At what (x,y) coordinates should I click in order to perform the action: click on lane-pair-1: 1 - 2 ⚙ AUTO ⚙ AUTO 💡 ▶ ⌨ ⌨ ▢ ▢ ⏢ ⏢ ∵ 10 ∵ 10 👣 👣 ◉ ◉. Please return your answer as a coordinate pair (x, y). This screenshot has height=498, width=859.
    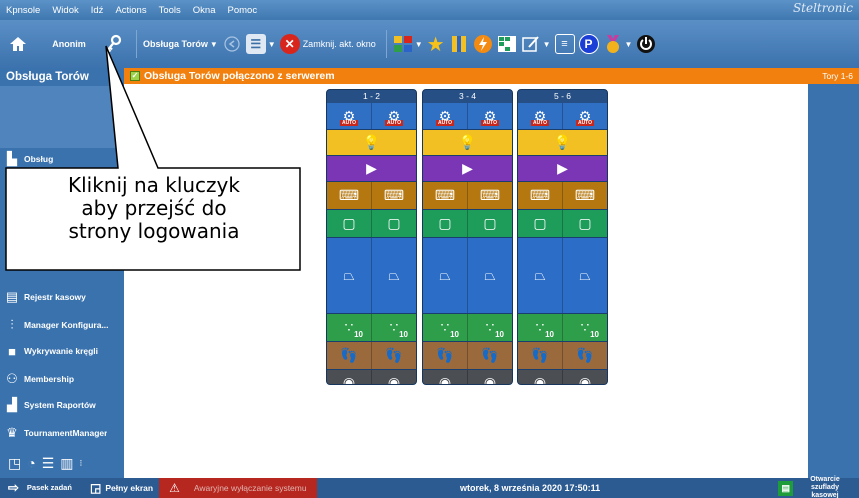
    Looking at the image, I should click on (371, 237).